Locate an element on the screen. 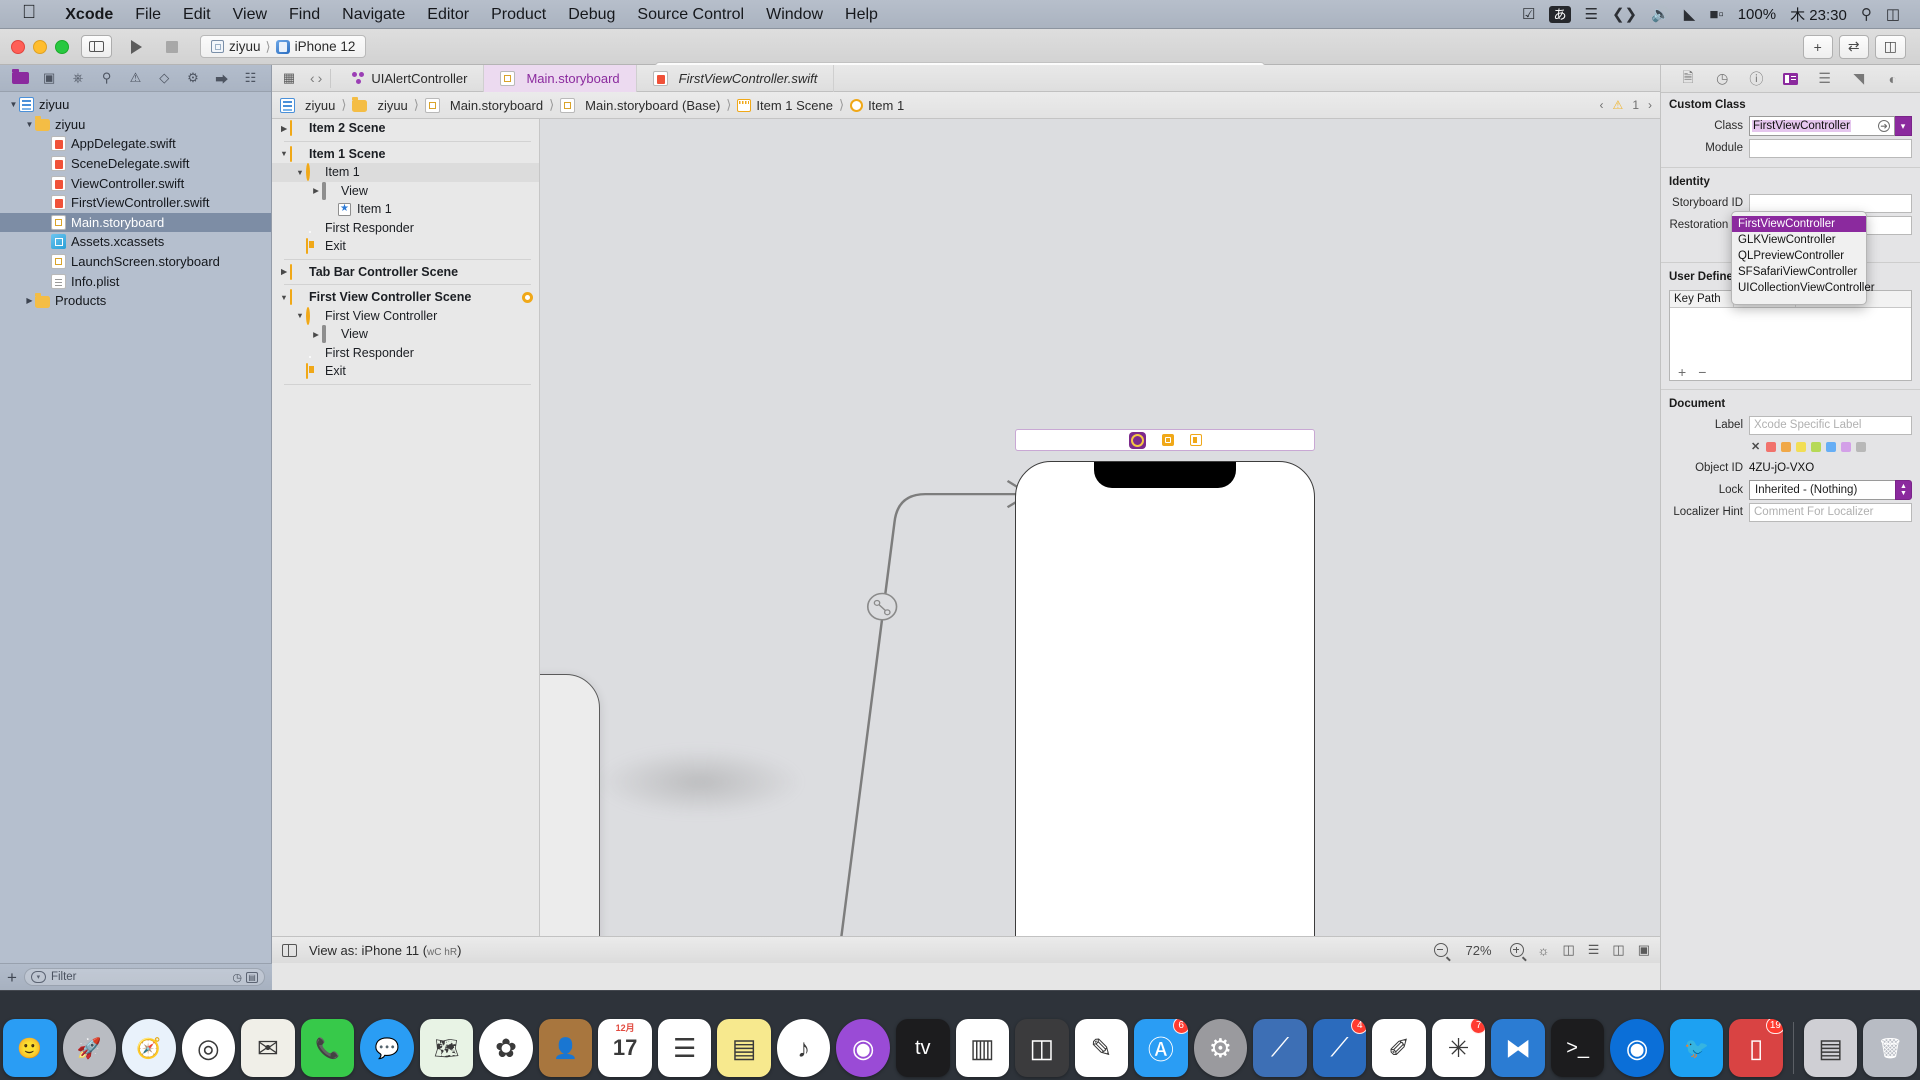 The height and width of the screenshot is (1080, 1920). class-input: FirstViewController ➜ is located at coordinates (1822, 126).